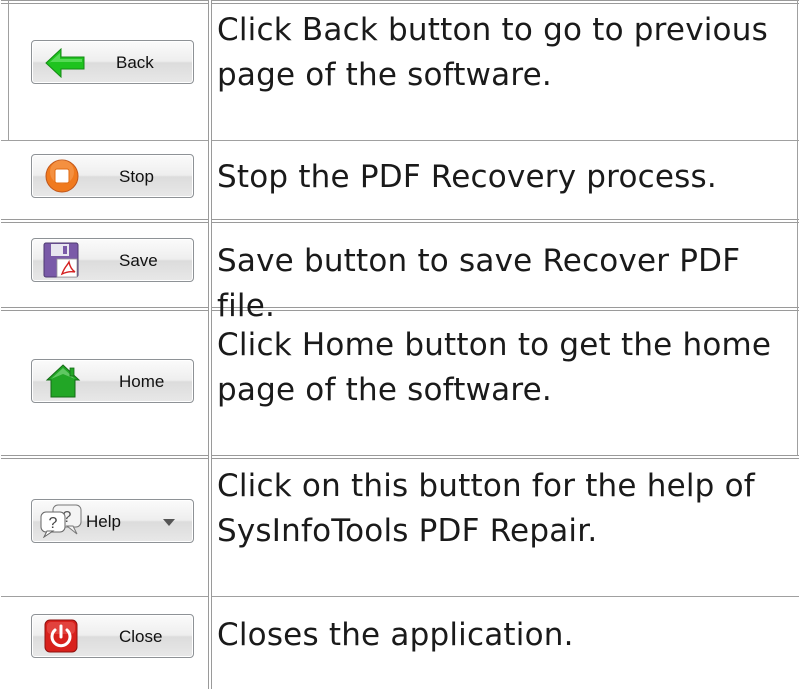 The width and height of the screenshot is (801, 689). What do you see at coordinates (112, 62) in the screenshot?
I see `back-button: Back` at bounding box center [112, 62].